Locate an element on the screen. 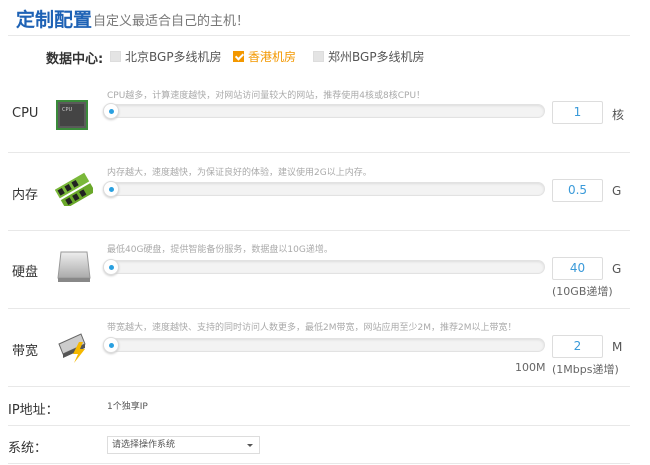 Image resolution: width=650 pixels, height=465 pixels. os-select: 请选择操作系统 is located at coordinates (183, 445).